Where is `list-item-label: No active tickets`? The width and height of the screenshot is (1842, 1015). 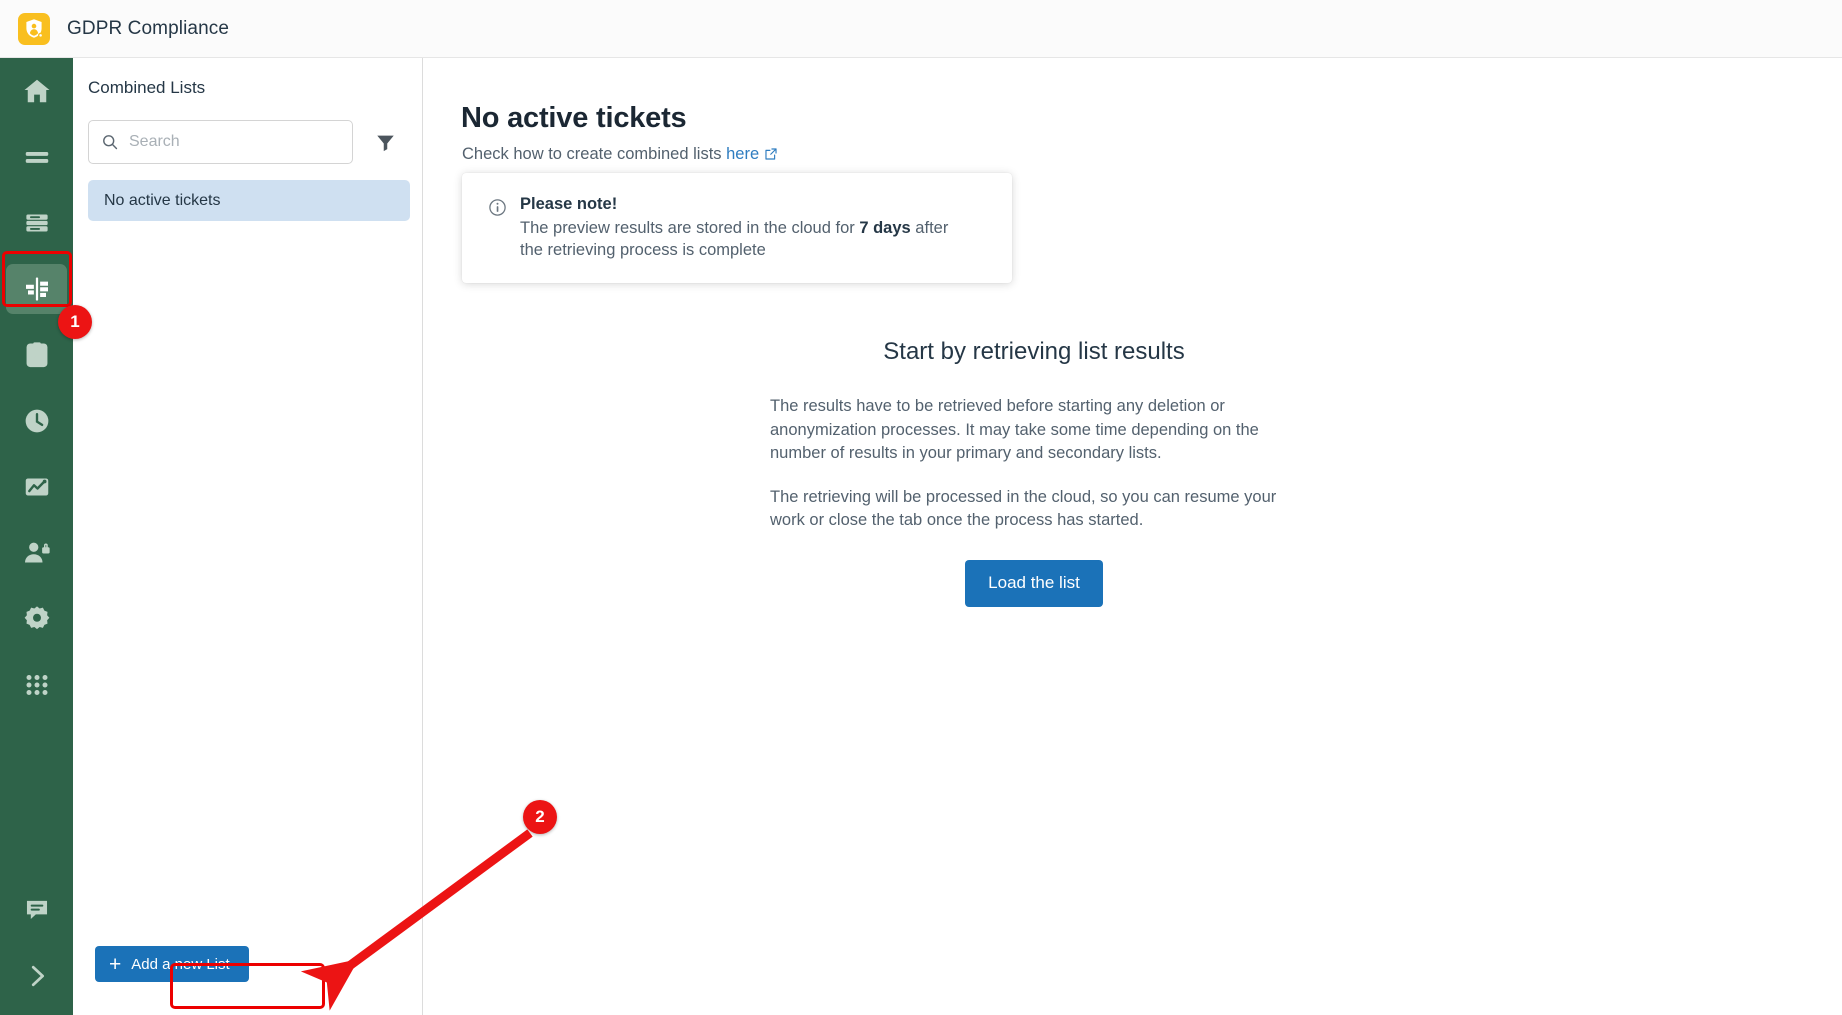
list-item-label: No active tickets is located at coordinates (162, 200).